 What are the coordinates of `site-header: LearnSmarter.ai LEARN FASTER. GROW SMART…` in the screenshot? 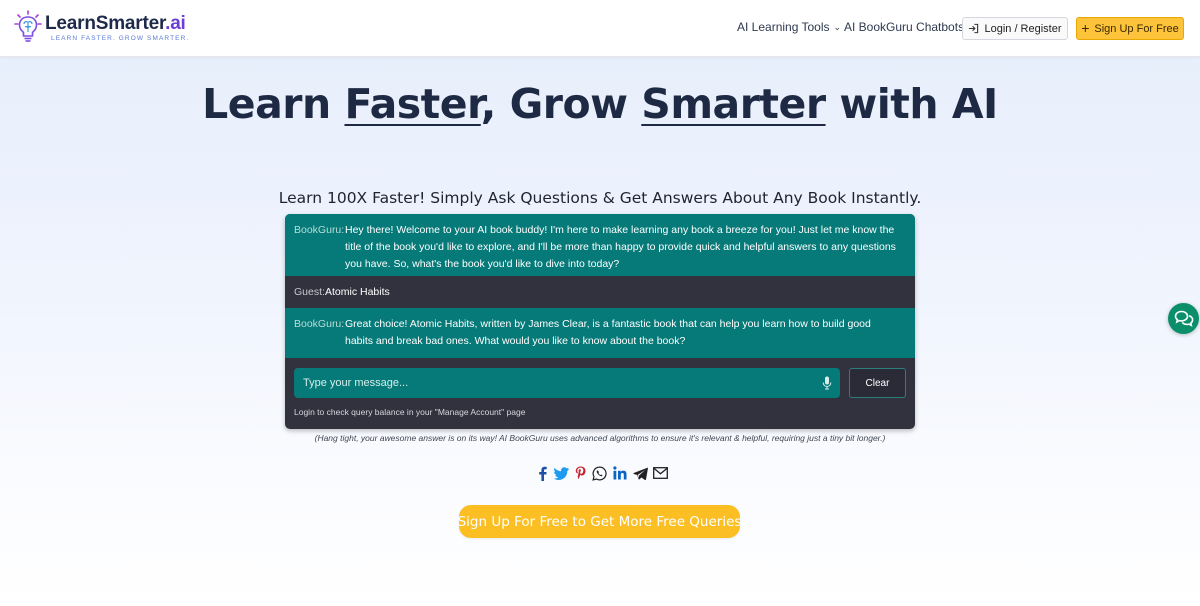 It's located at (600, 28).